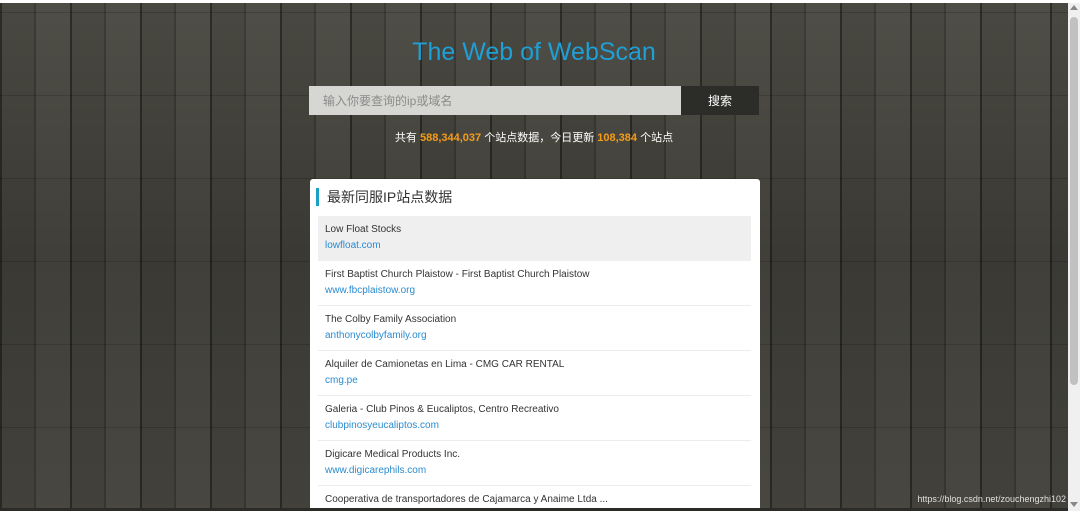 This screenshot has height=511, width=1080. I want to click on stats-prefix: 共有, so click(405, 138).